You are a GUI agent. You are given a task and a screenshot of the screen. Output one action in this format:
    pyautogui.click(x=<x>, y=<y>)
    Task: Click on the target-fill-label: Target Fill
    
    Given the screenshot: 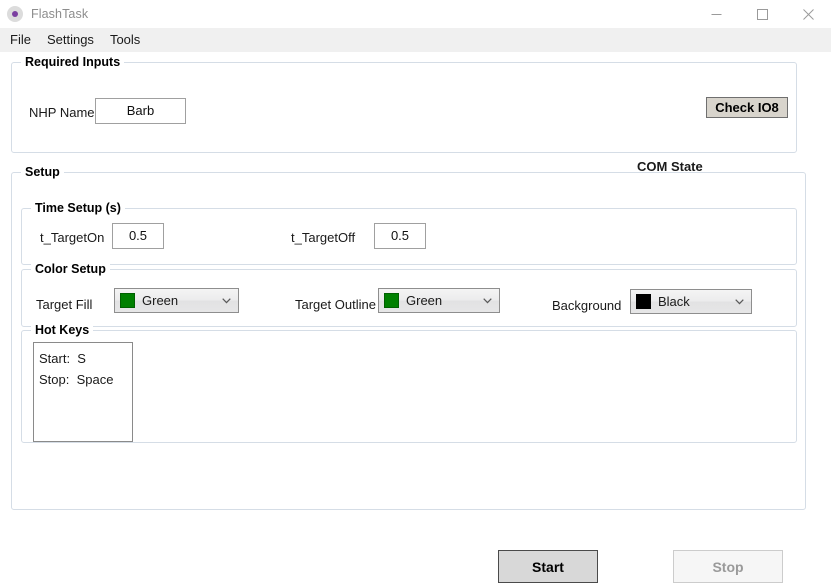 What is the action you would take?
    pyautogui.click(x=64, y=304)
    